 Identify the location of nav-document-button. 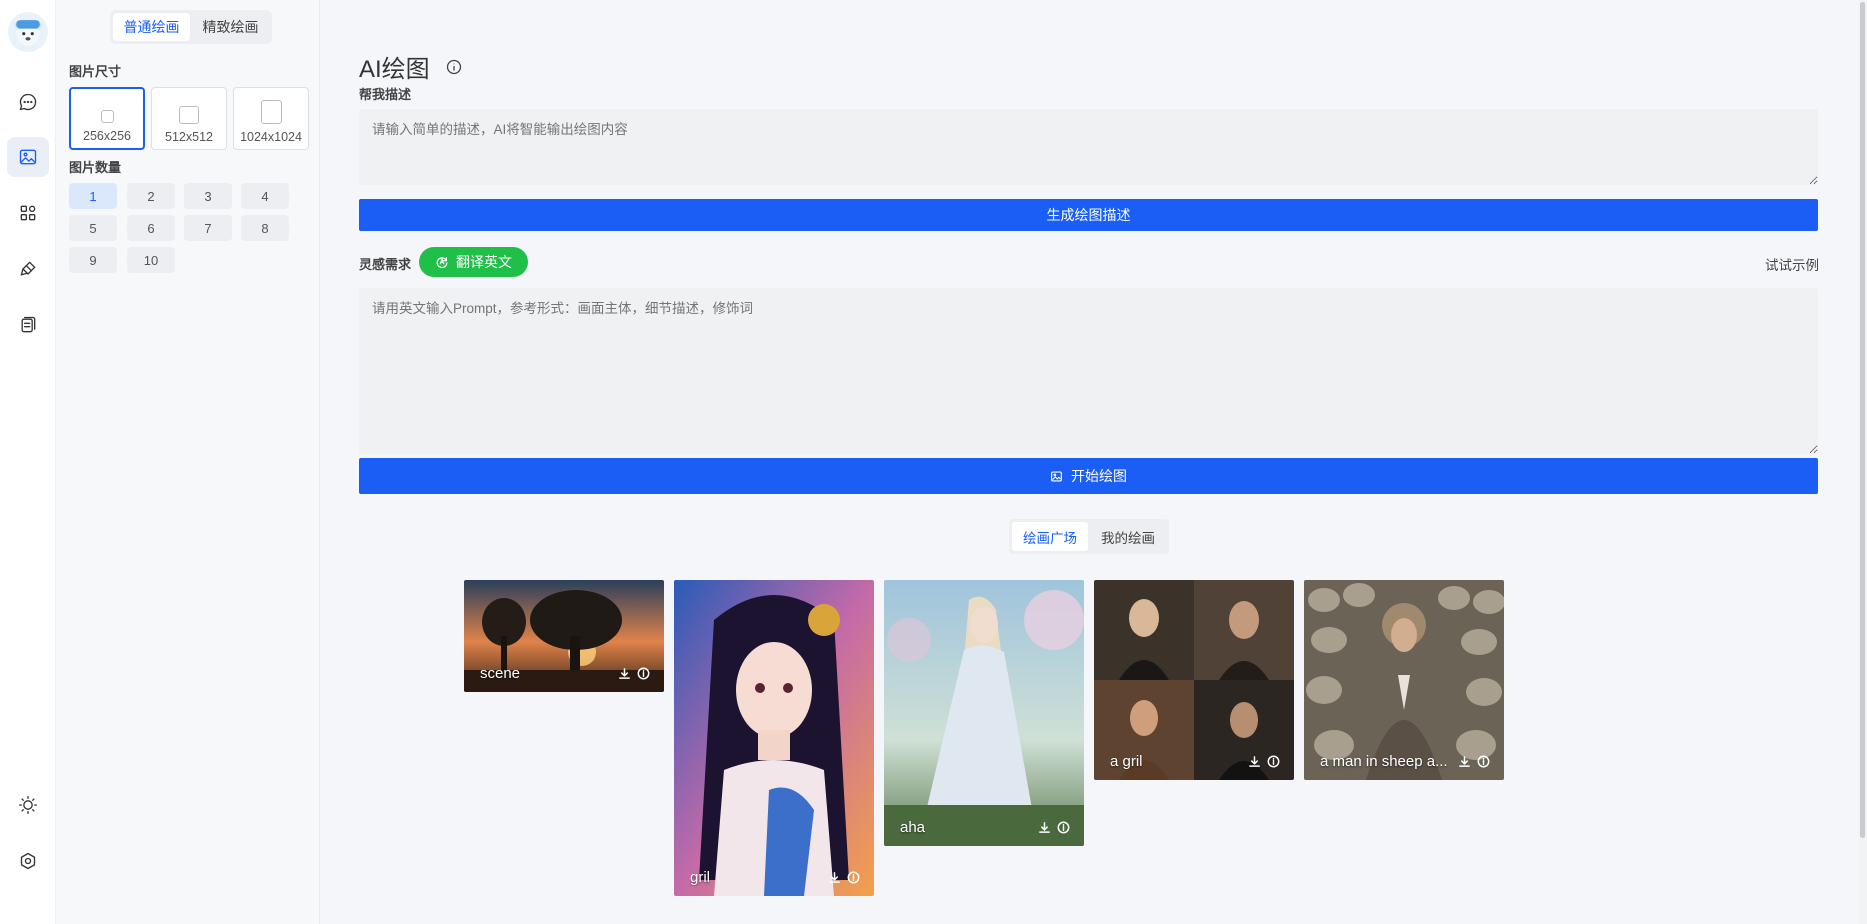
(28, 325).